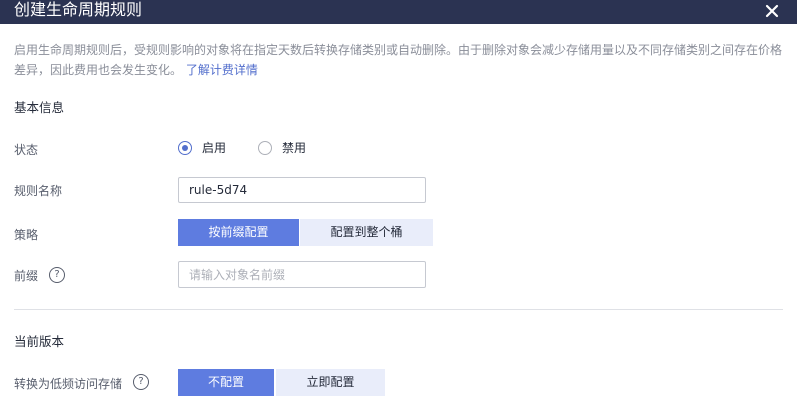 The height and width of the screenshot is (399, 797). Describe the element at coordinates (26, 235) in the screenshot. I see `policy-label: 策略` at that location.